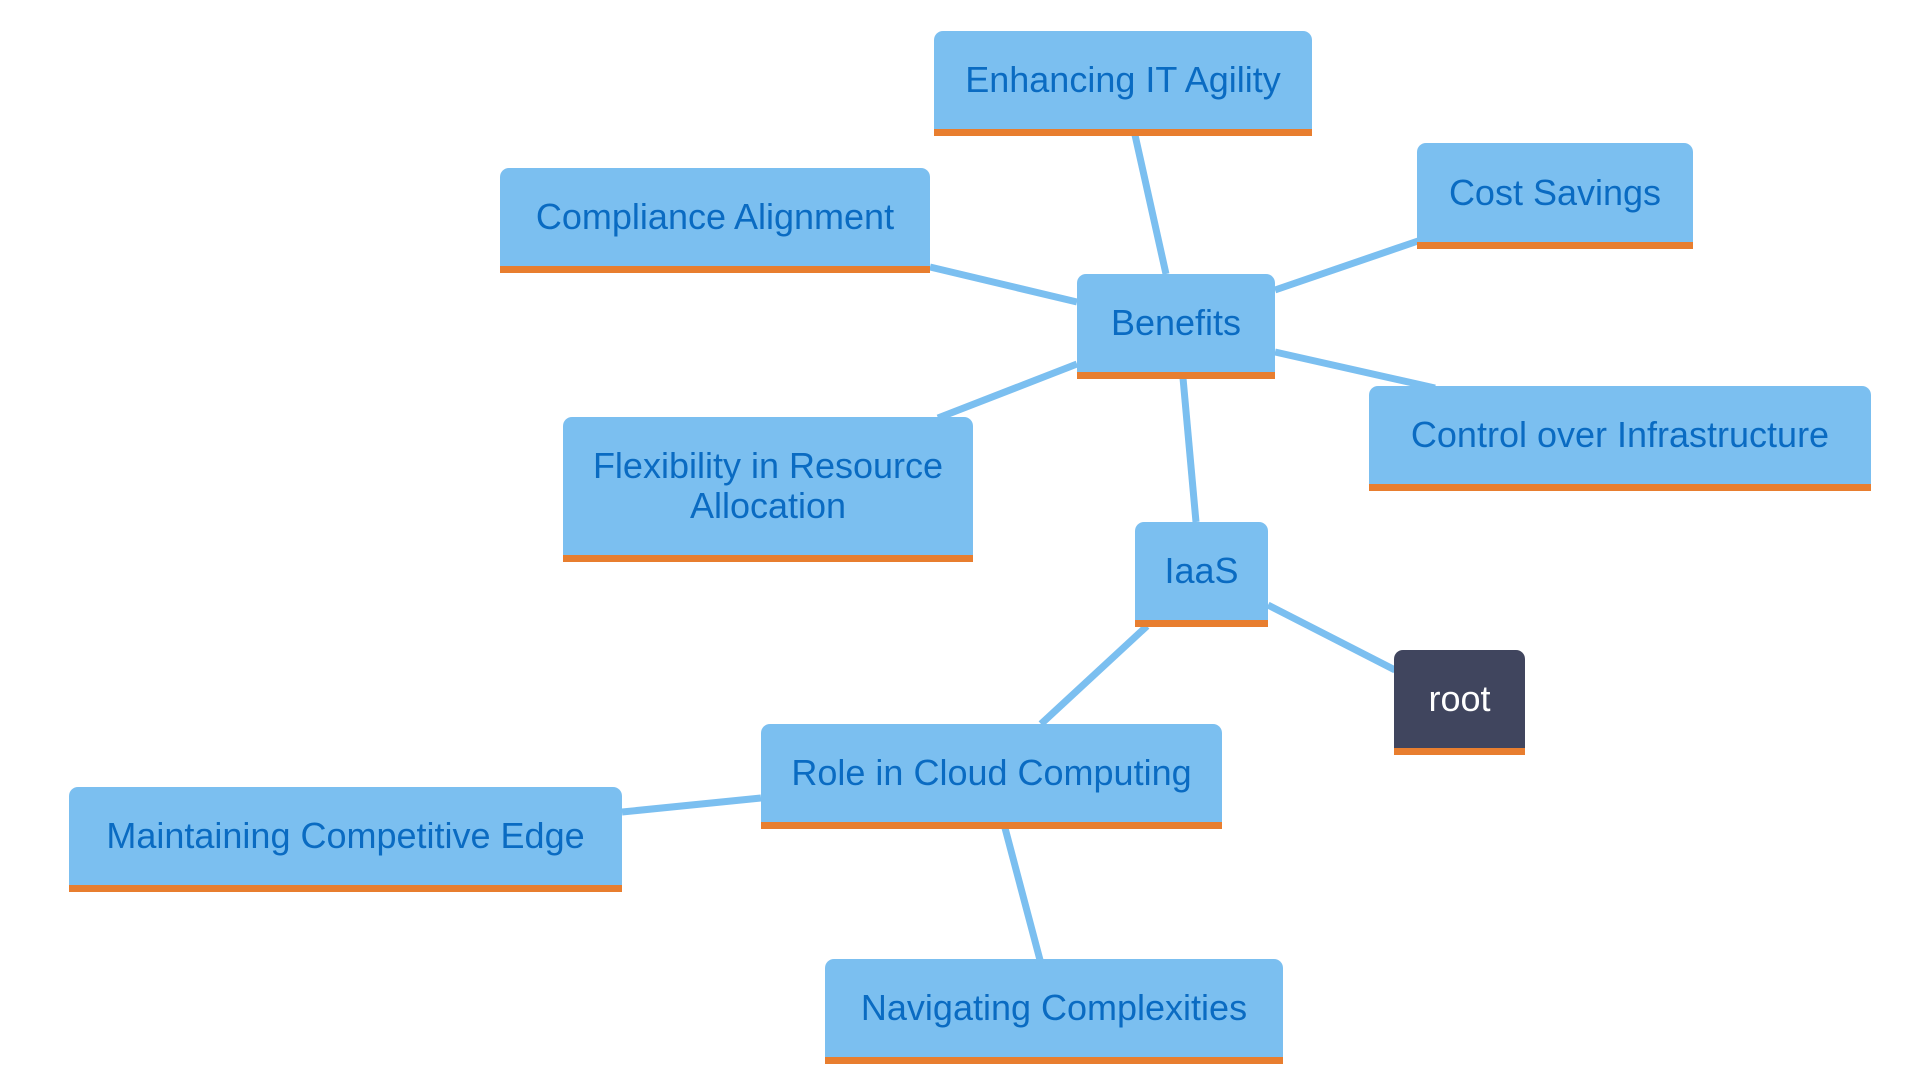 The image size is (1920, 1080). Describe the element at coordinates (1022, 894) in the screenshot. I see `link-role-navigating` at that location.